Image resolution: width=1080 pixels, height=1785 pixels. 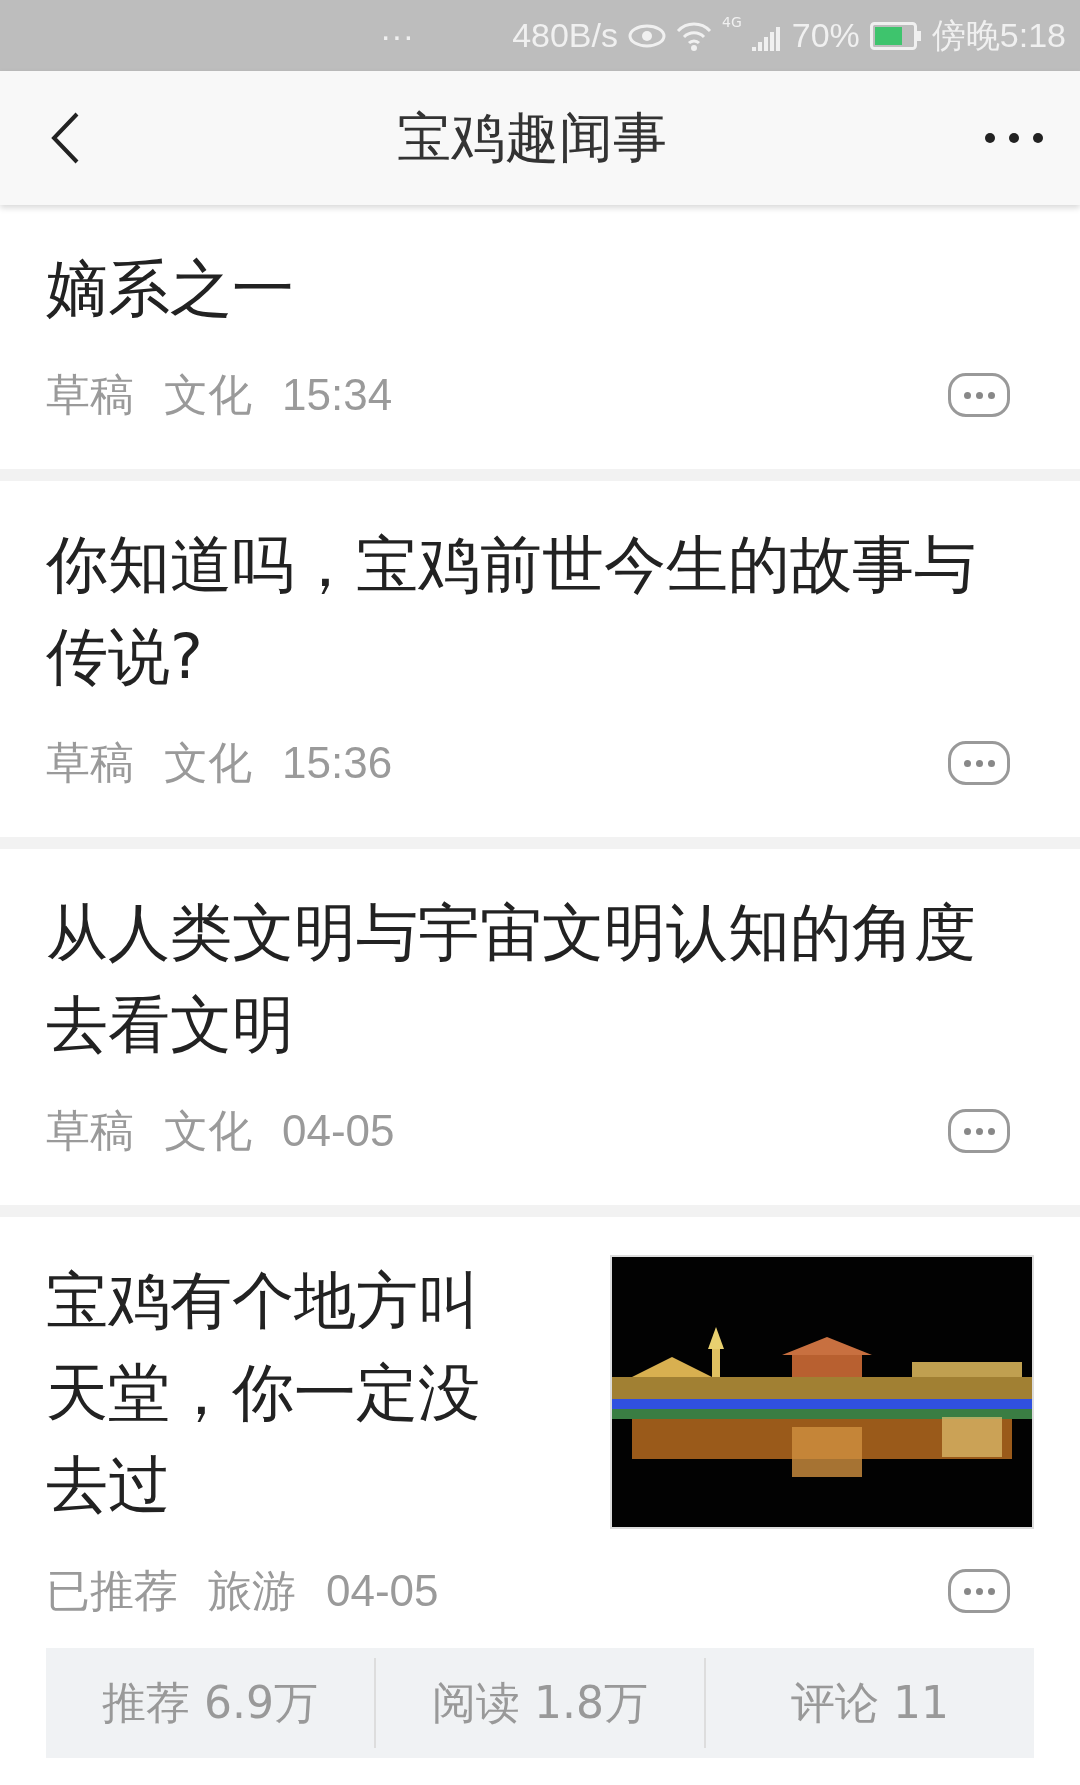 What do you see at coordinates (1014, 138) in the screenshot?
I see `more-icon` at bounding box center [1014, 138].